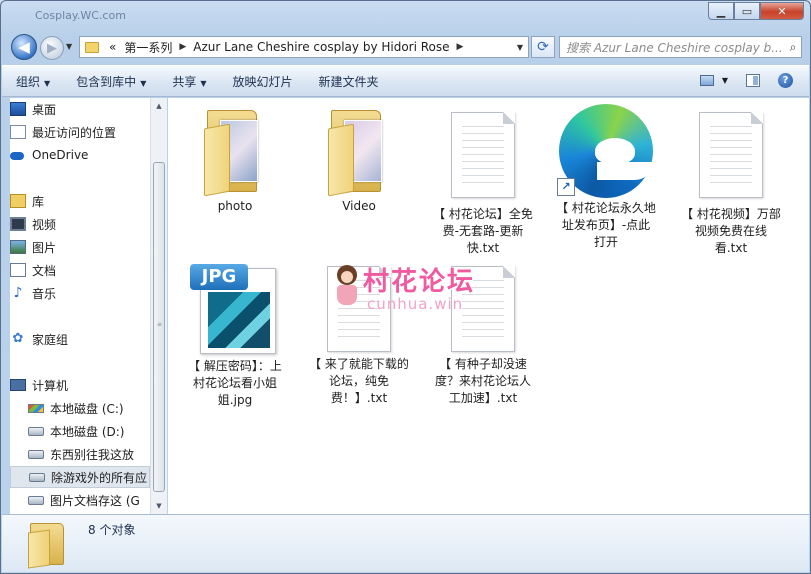 The height and width of the screenshot is (574, 811). What do you see at coordinates (18, 132) in the screenshot?
I see `recent-places-icon` at bounding box center [18, 132].